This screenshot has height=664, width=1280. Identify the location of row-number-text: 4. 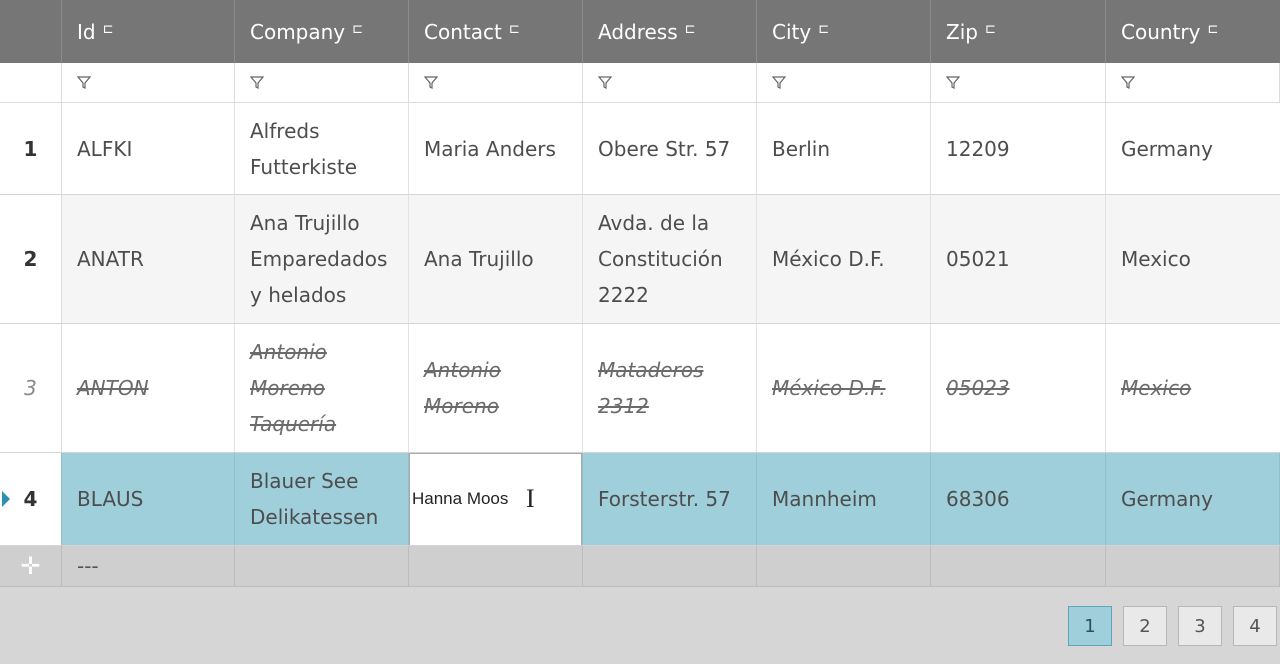
(30, 499).